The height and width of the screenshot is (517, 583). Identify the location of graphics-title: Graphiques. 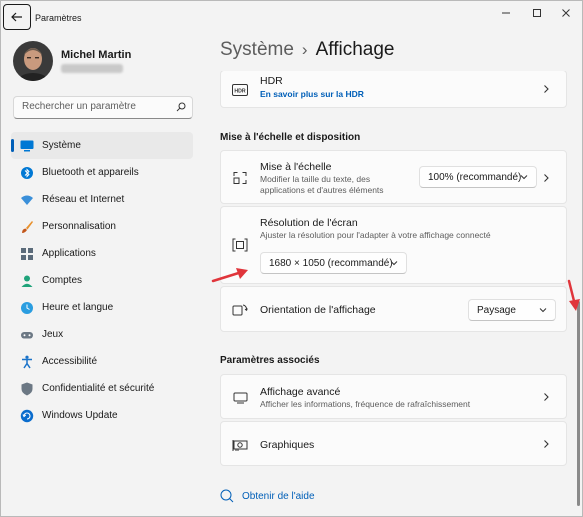
(287, 445).